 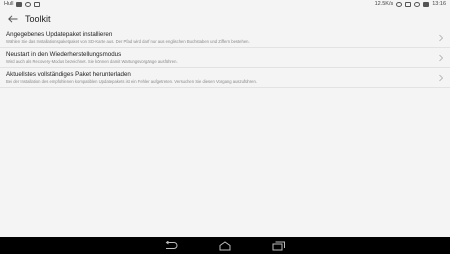 I want to click on arrow-left-icon, so click(x=13, y=18).